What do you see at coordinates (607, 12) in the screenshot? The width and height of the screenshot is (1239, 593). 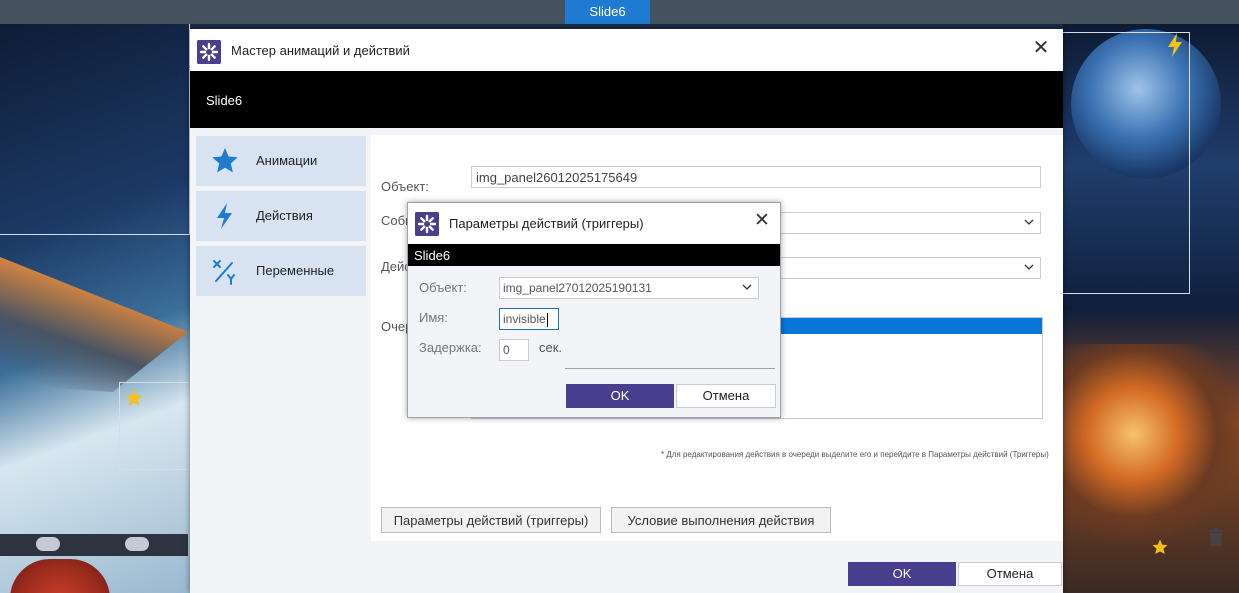 I see `slide-tab: Slide6` at bounding box center [607, 12].